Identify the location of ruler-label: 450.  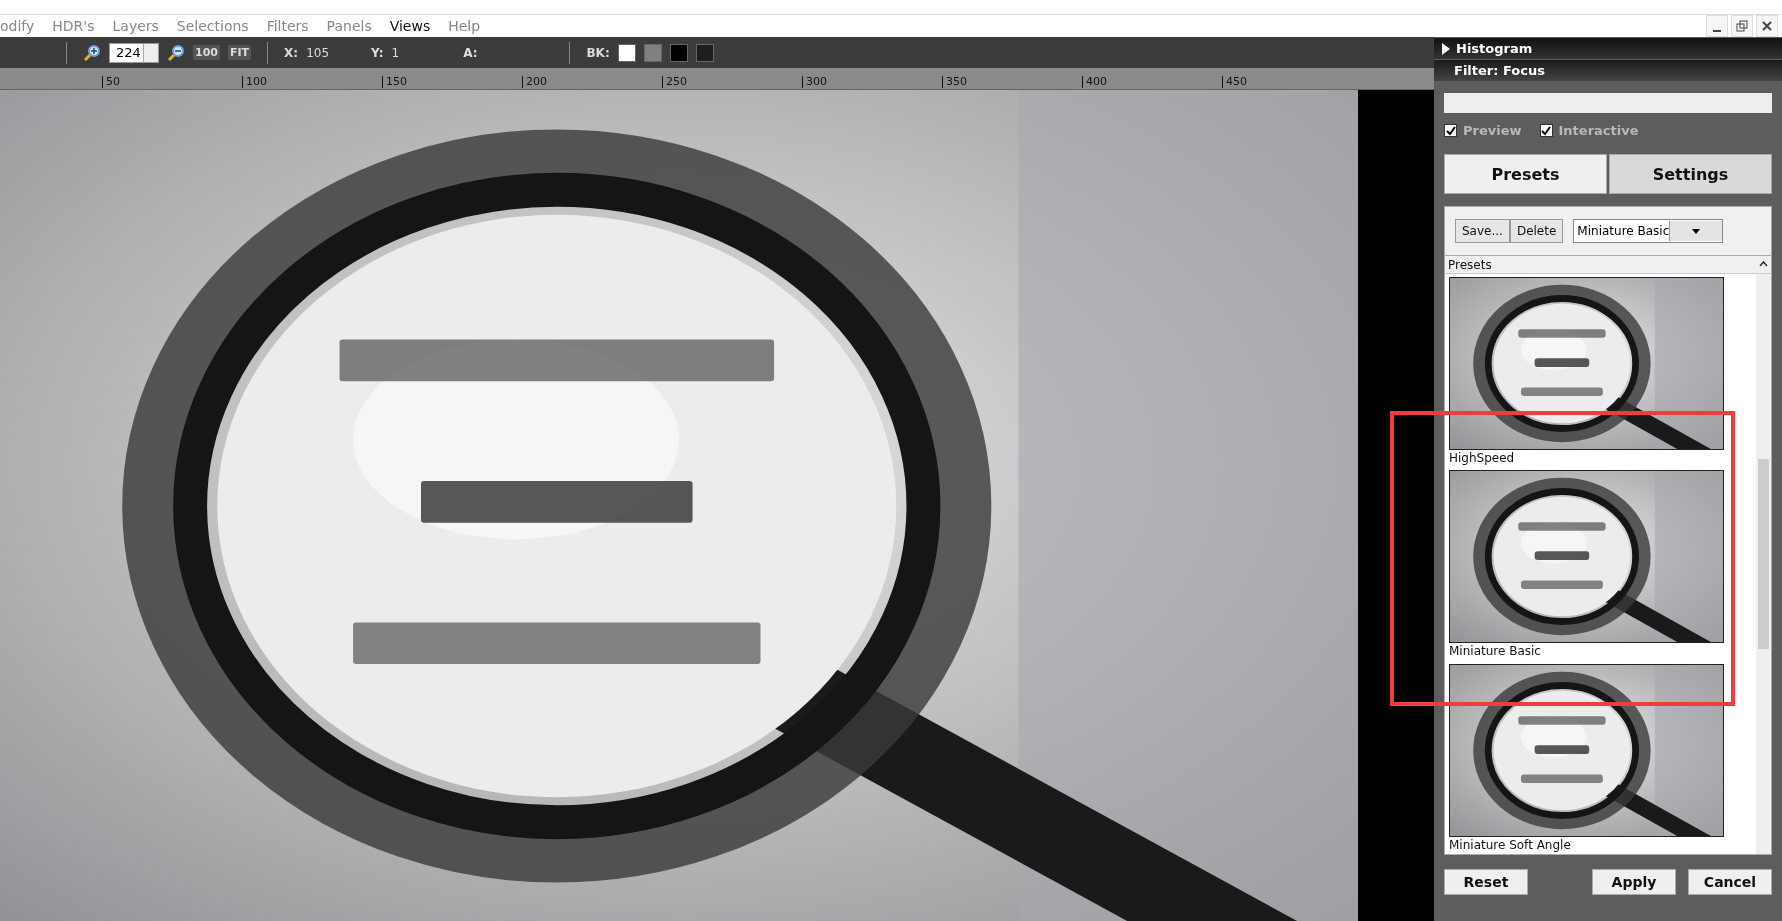
(1234, 82).